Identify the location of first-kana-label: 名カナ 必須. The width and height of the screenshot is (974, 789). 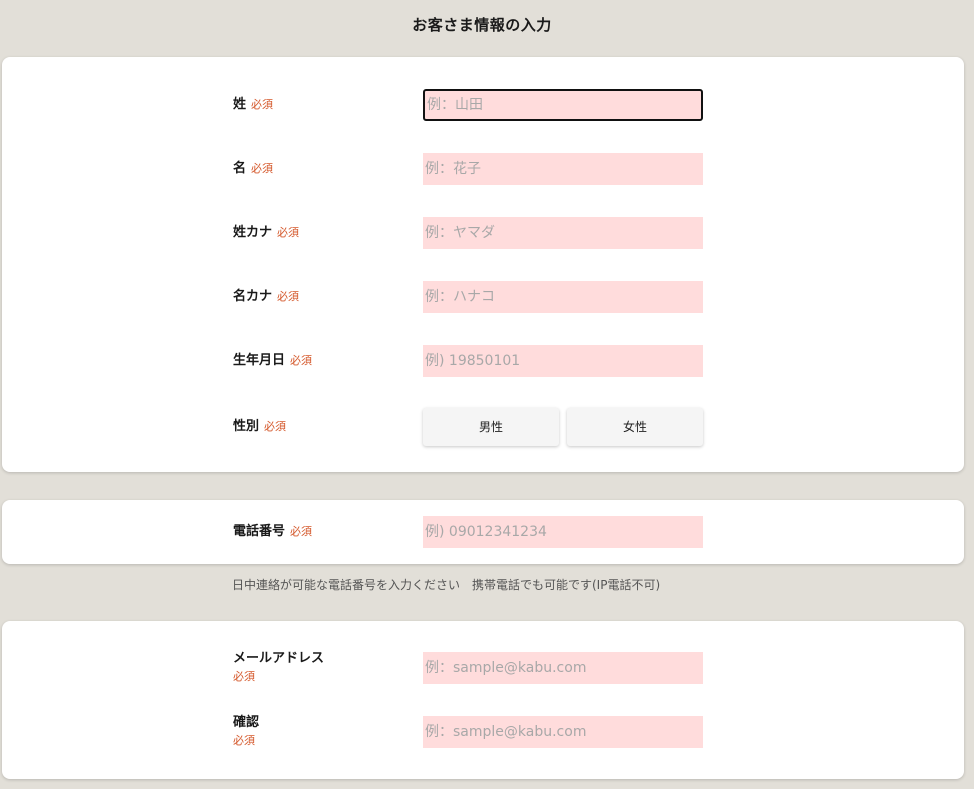
(266, 297).